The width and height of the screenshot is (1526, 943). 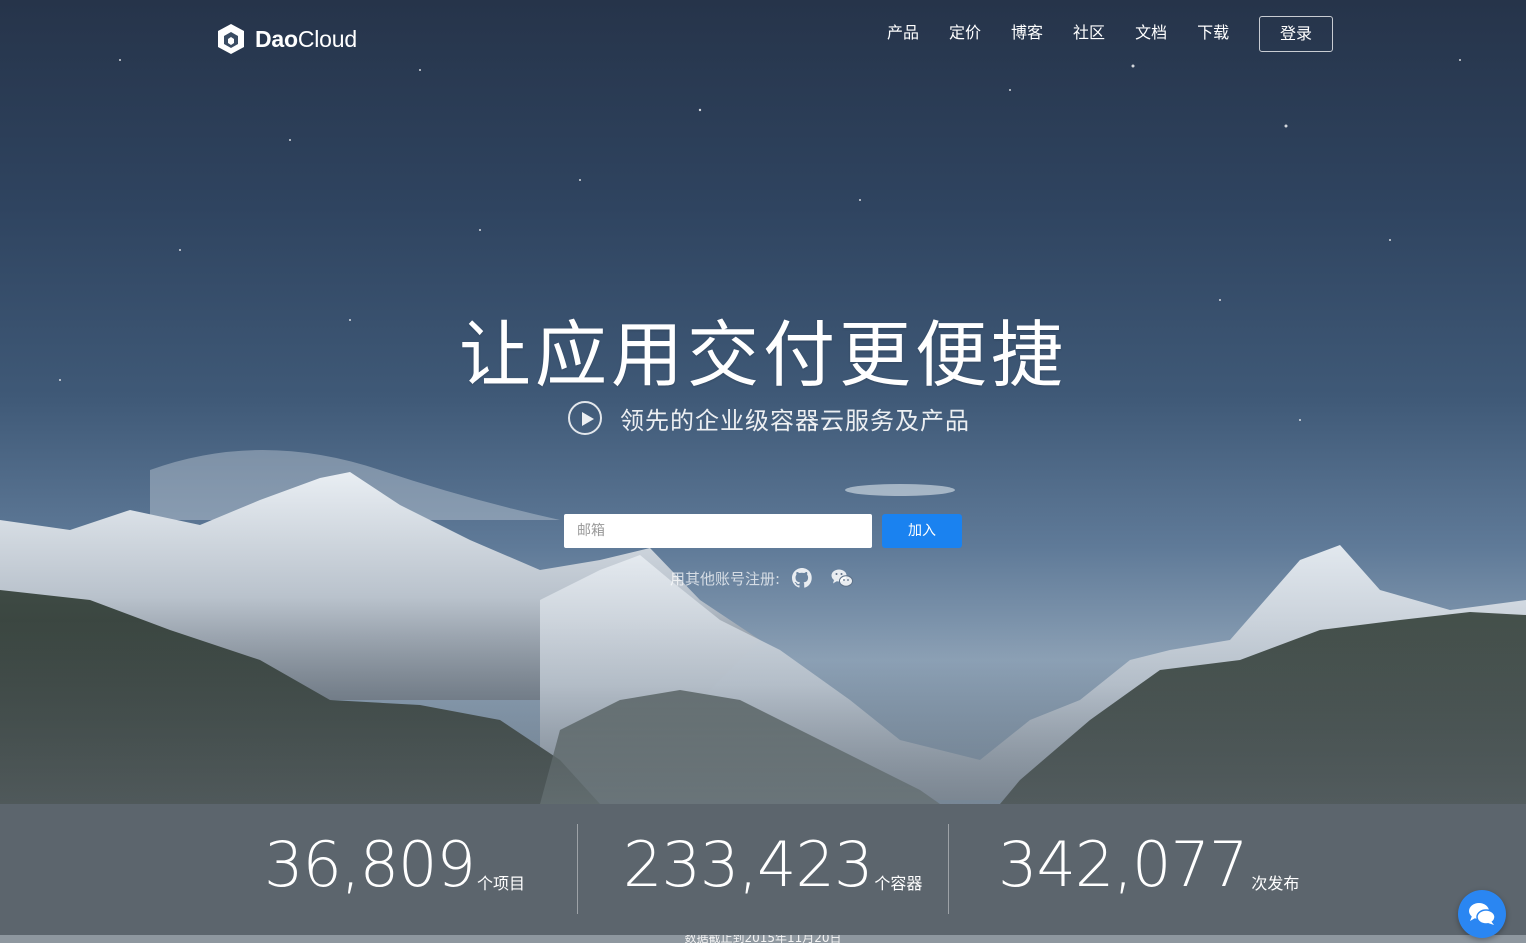 I want to click on stat-unit: 次发布, so click(x=1275, y=883).